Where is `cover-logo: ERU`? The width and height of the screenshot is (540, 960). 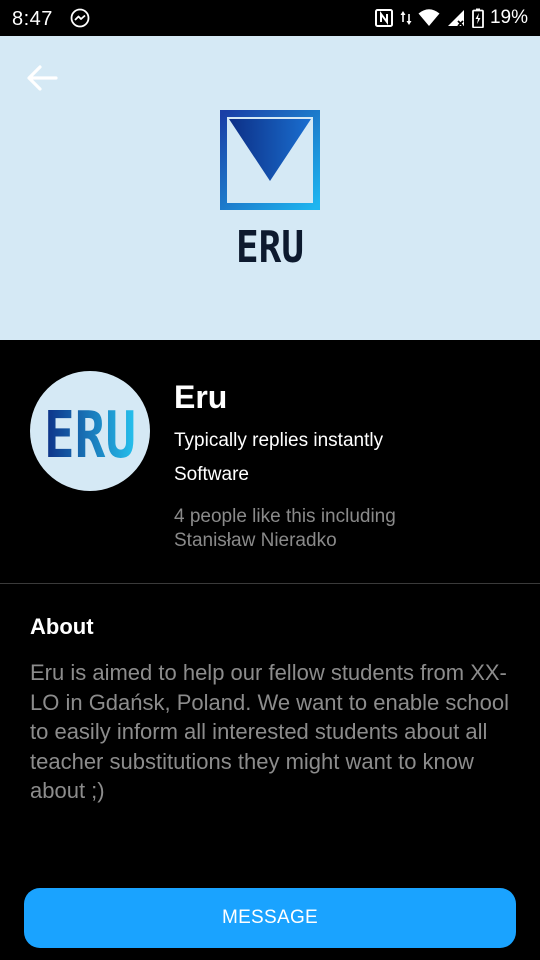 cover-logo: ERU is located at coordinates (270, 191).